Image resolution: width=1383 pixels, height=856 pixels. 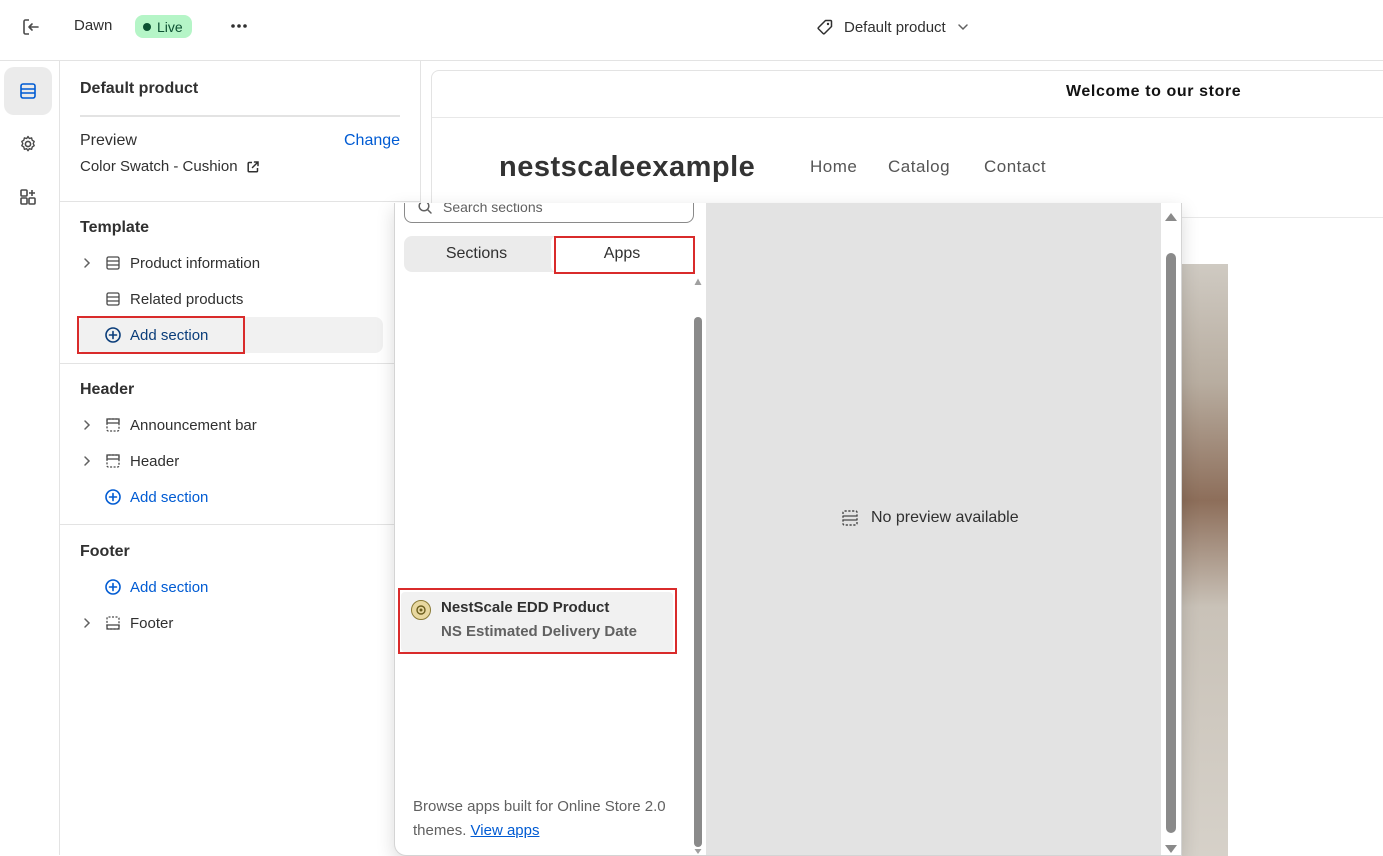 I want to click on apps-icon, so click(x=28, y=197).